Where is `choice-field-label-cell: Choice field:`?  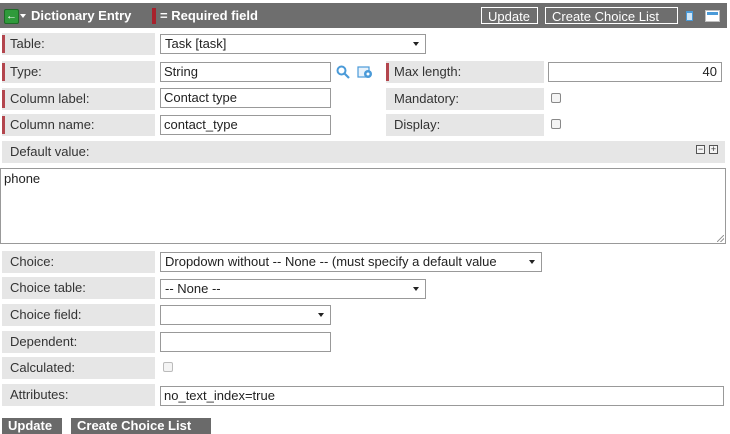 choice-field-label-cell: Choice field: is located at coordinates (78, 315).